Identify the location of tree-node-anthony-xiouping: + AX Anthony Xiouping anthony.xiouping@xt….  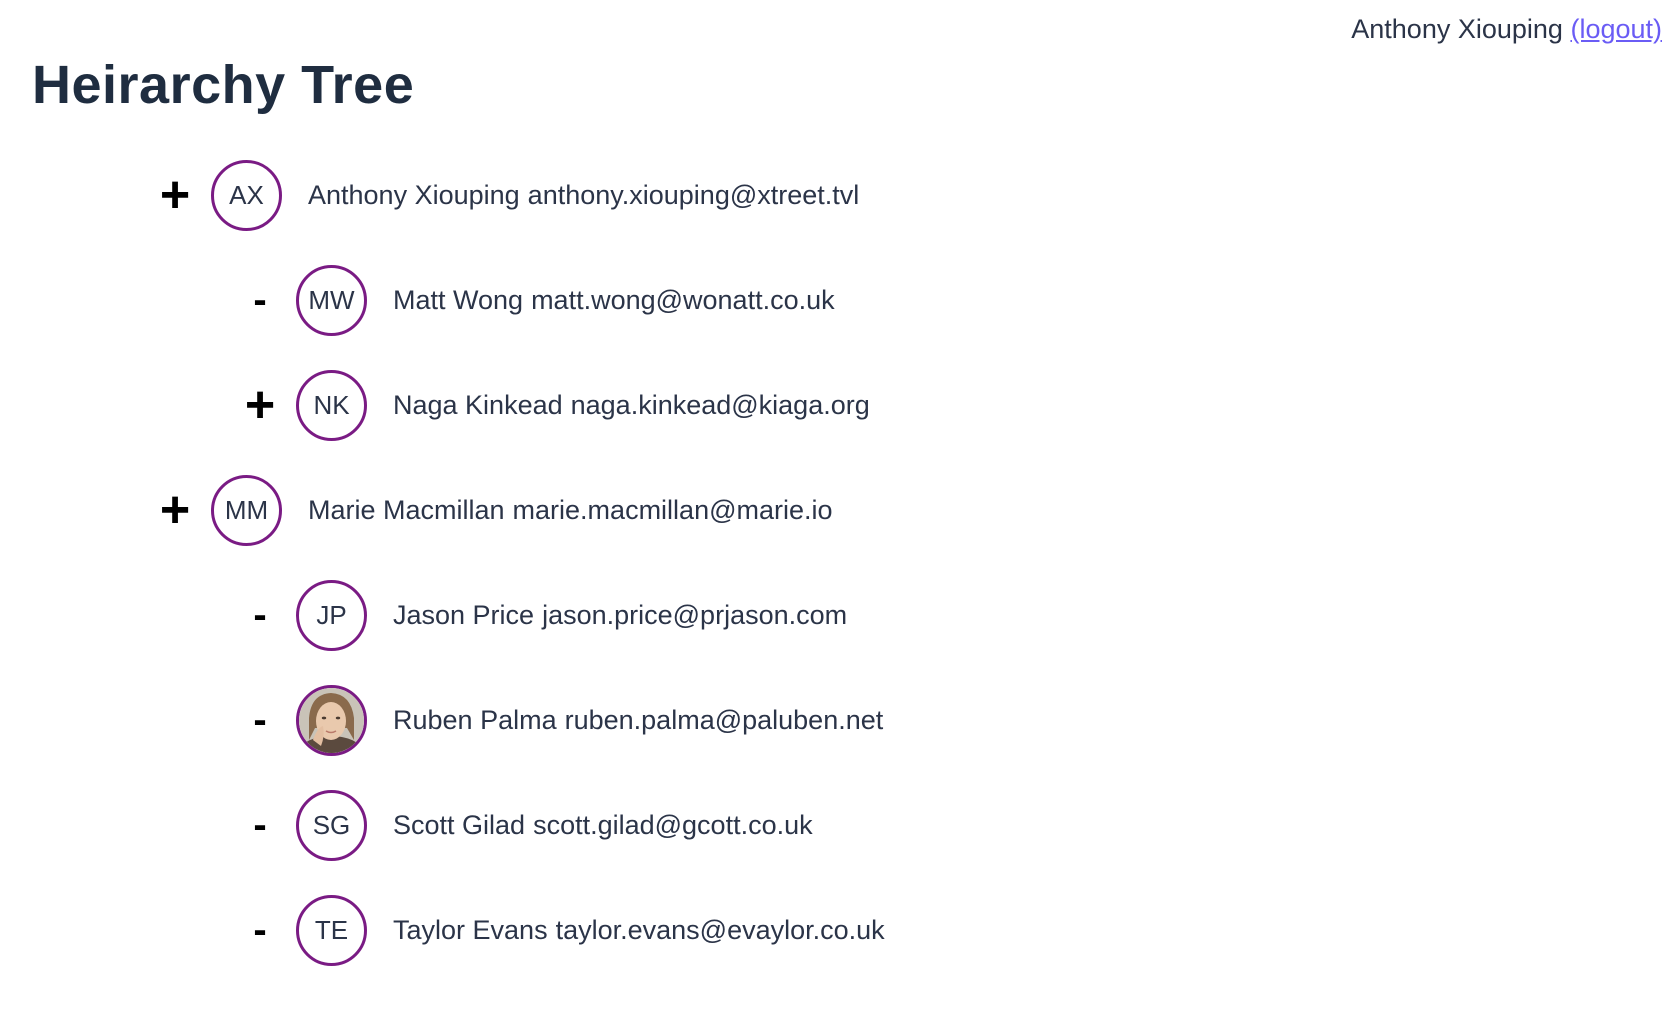
(506, 195).